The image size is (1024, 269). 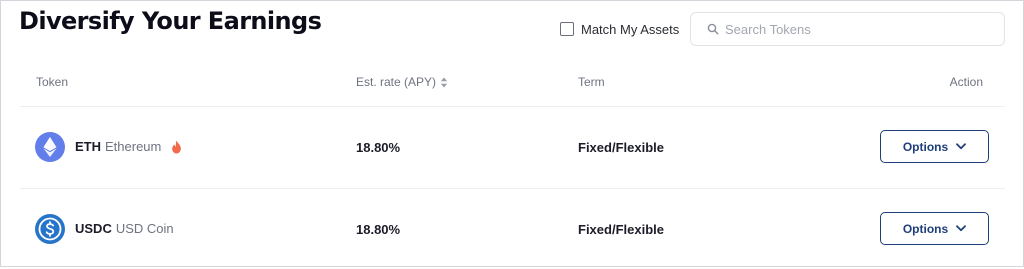 What do you see at coordinates (93, 228) in the screenshot?
I see `token-symbol: USDC` at bounding box center [93, 228].